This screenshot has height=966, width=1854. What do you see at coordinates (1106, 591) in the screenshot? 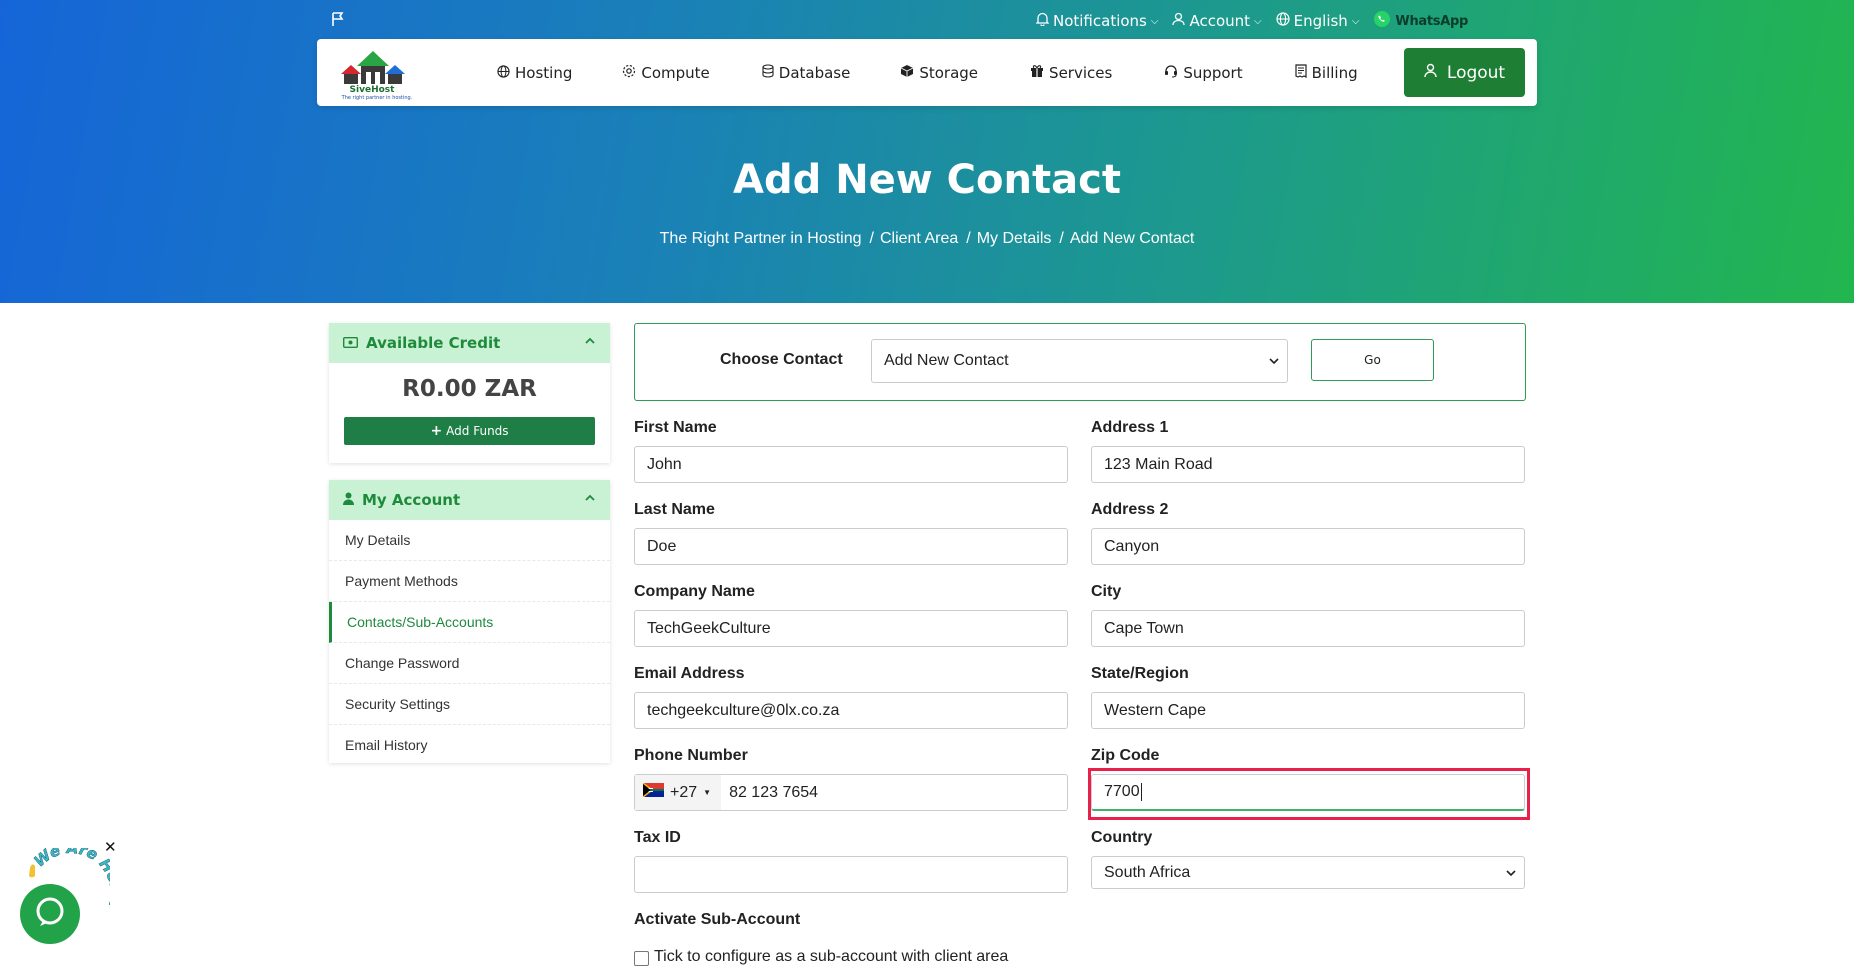
I see `city-label: City` at bounding box center [1106, 591].